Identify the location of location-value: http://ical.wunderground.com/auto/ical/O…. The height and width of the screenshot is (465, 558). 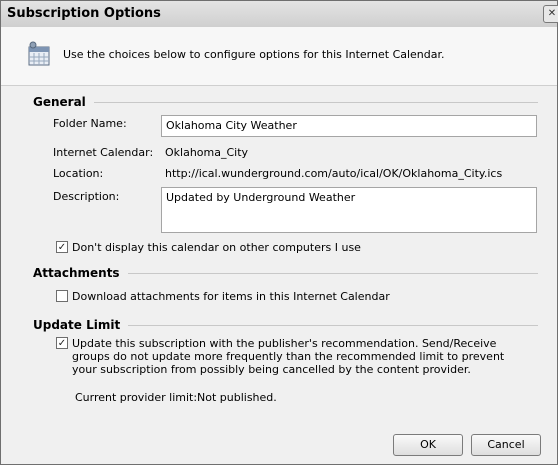
(334, 173).